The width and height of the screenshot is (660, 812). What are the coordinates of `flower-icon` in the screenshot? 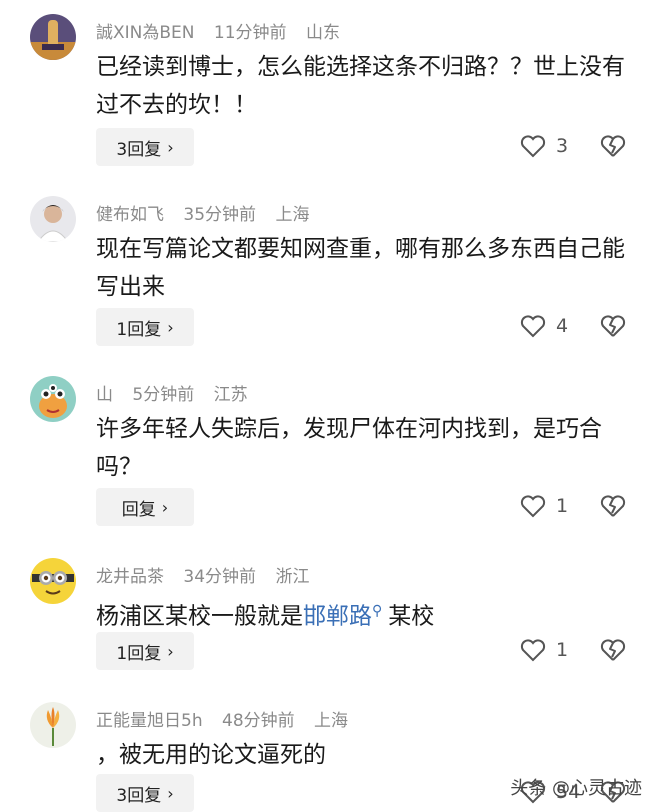 It's located at (53, 725).